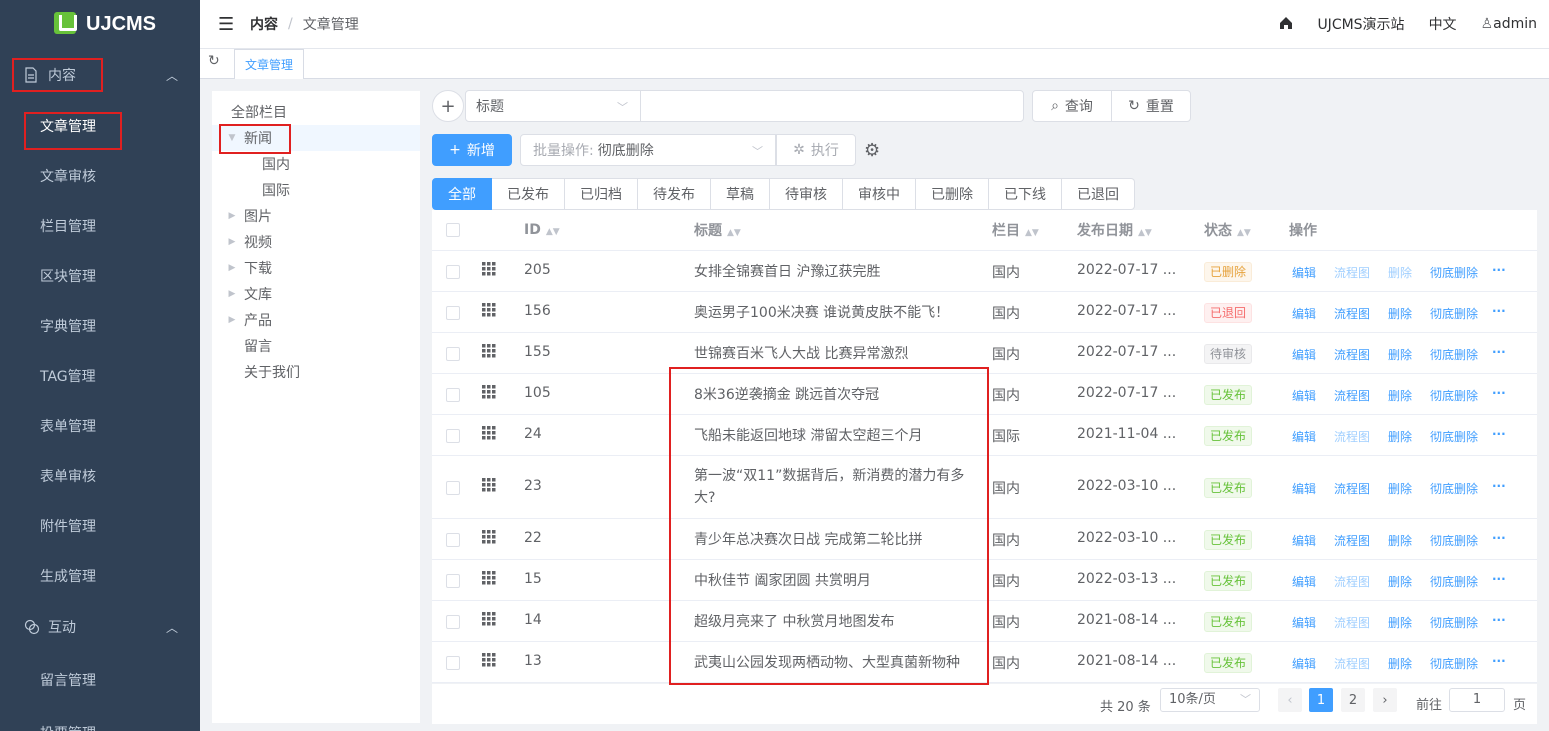 The height and width of the screenshot is (731, 1549). Describe the element at coordinates (1360, 24) in the screenshot. I see `site-link: UJCMS演示站` at that location.